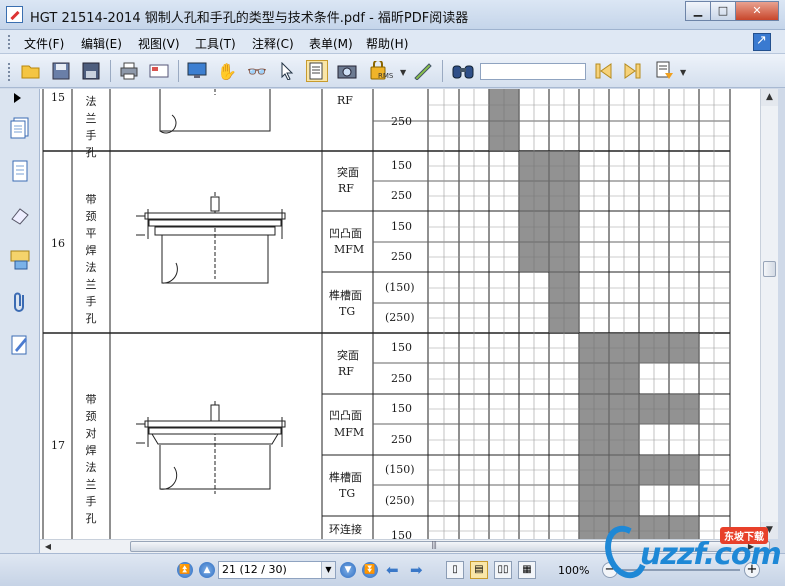 The width and height of the screenshot is (785, 586). I want to click on scroll-up-icon: ▲, so click(769, 97).